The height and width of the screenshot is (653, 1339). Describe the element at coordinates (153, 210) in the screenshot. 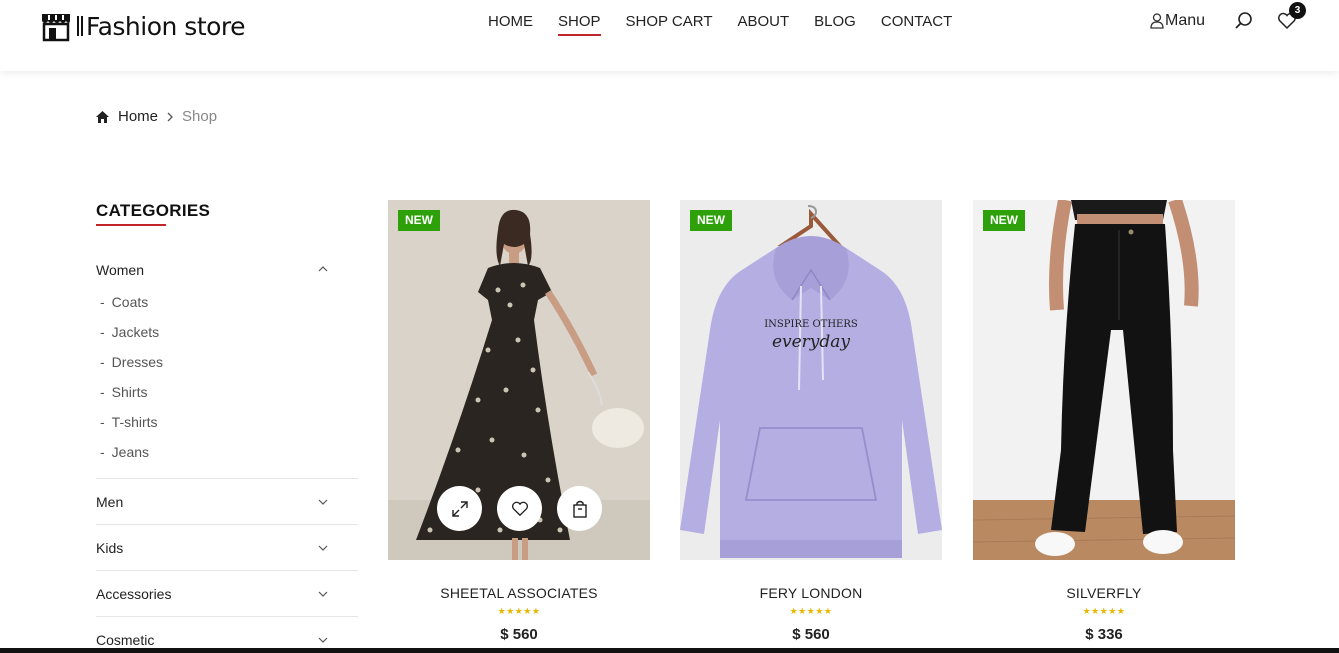

I see `categories-title: CATEGORIES` at that location.